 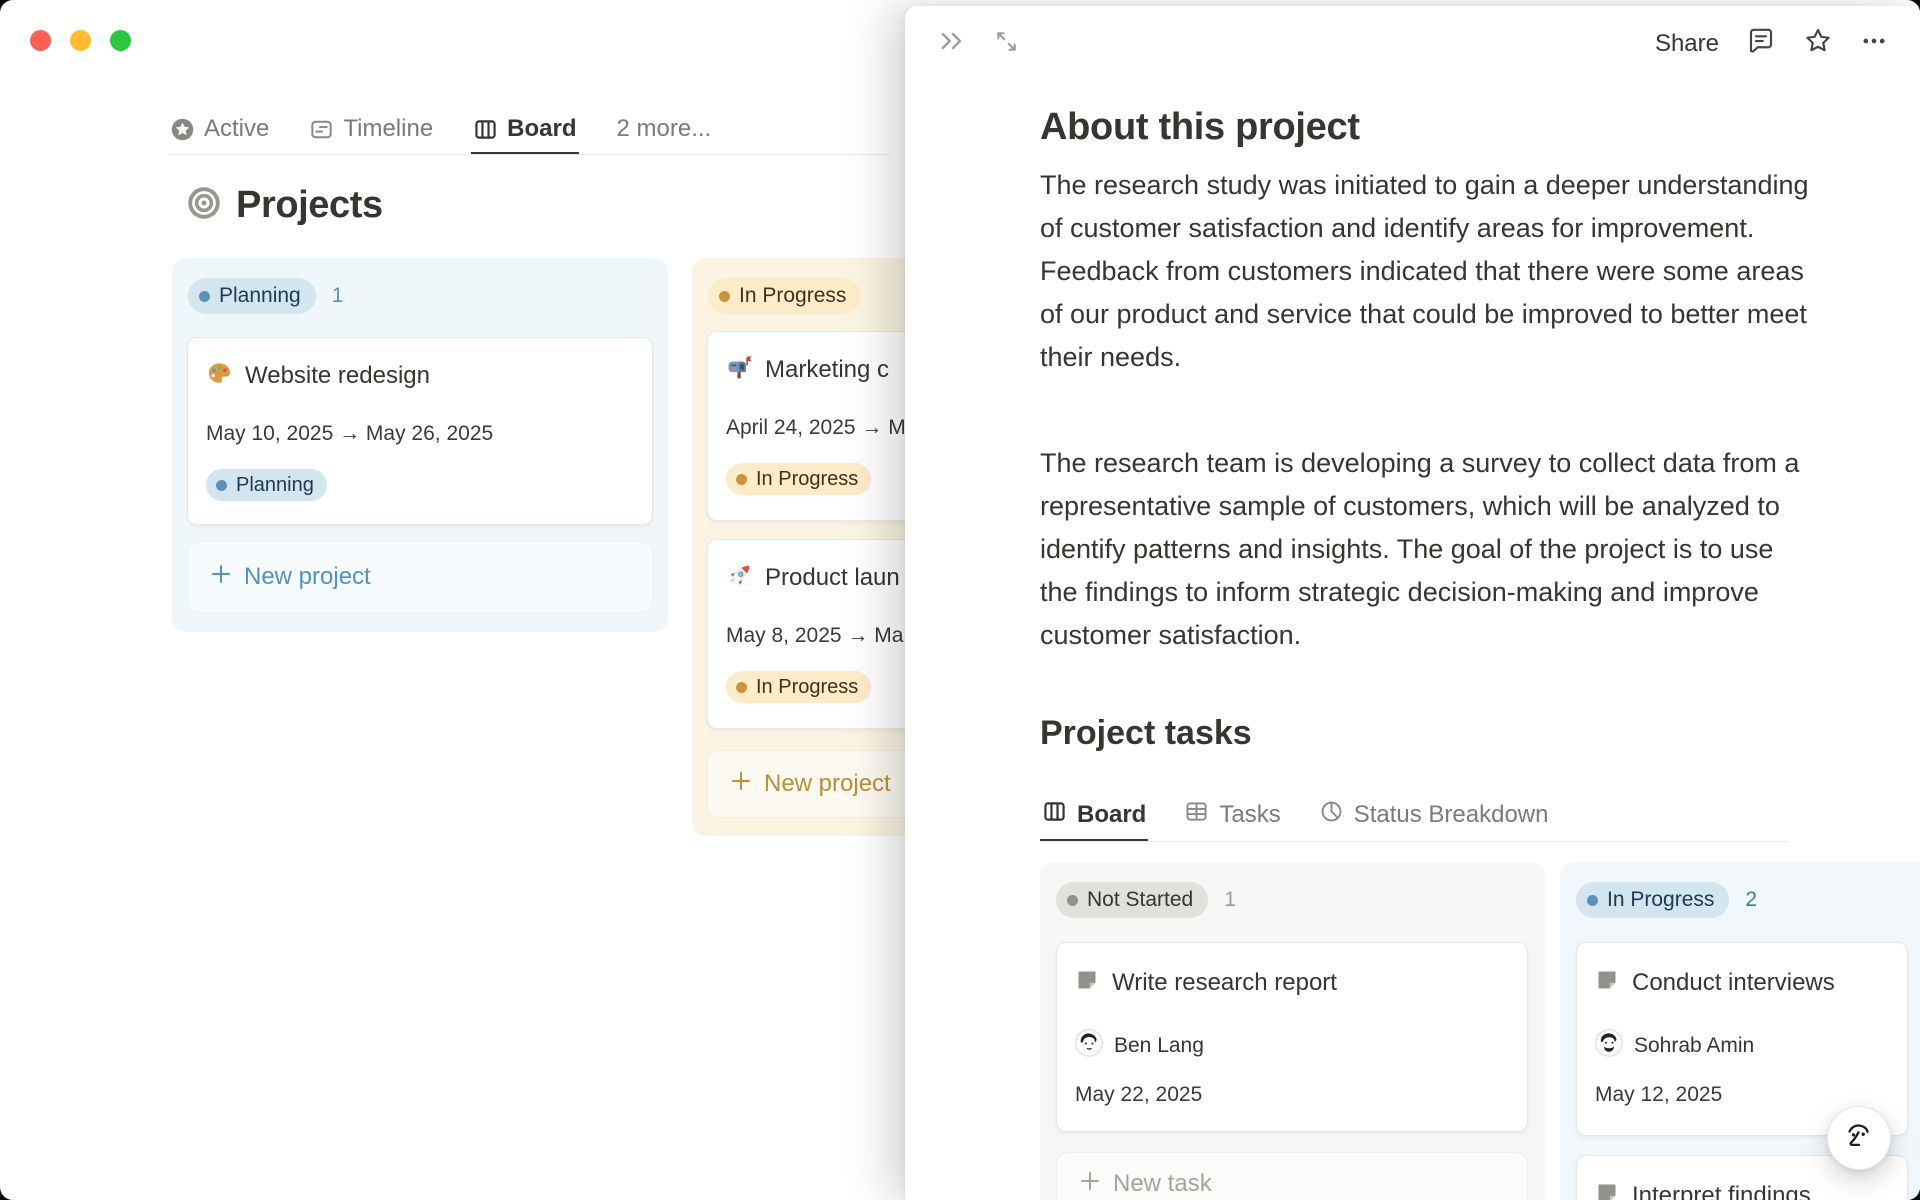 What do you see at coordinates (1721, 1190) in the screenshot?
I see `card-title: Interpret findings` at bounding box center [1721, 1190].